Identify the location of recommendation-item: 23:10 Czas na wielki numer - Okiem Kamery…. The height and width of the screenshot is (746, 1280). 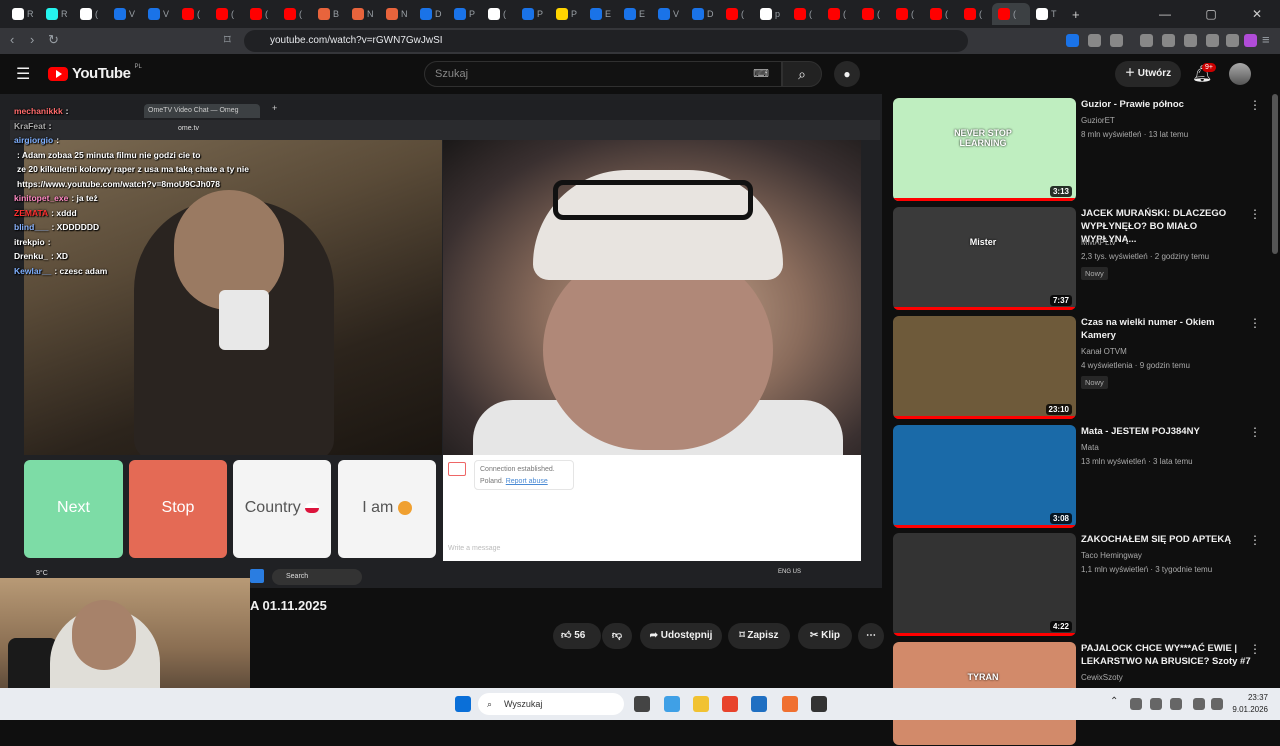
(1077, 368).